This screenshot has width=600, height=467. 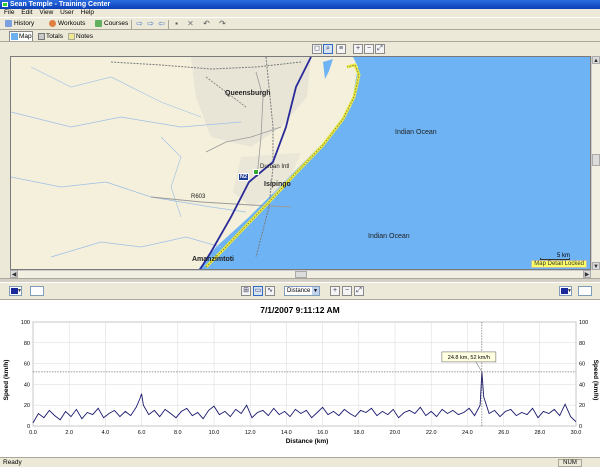 I want to click on x-tick-label: 26.0, so click(x=503, y=433).